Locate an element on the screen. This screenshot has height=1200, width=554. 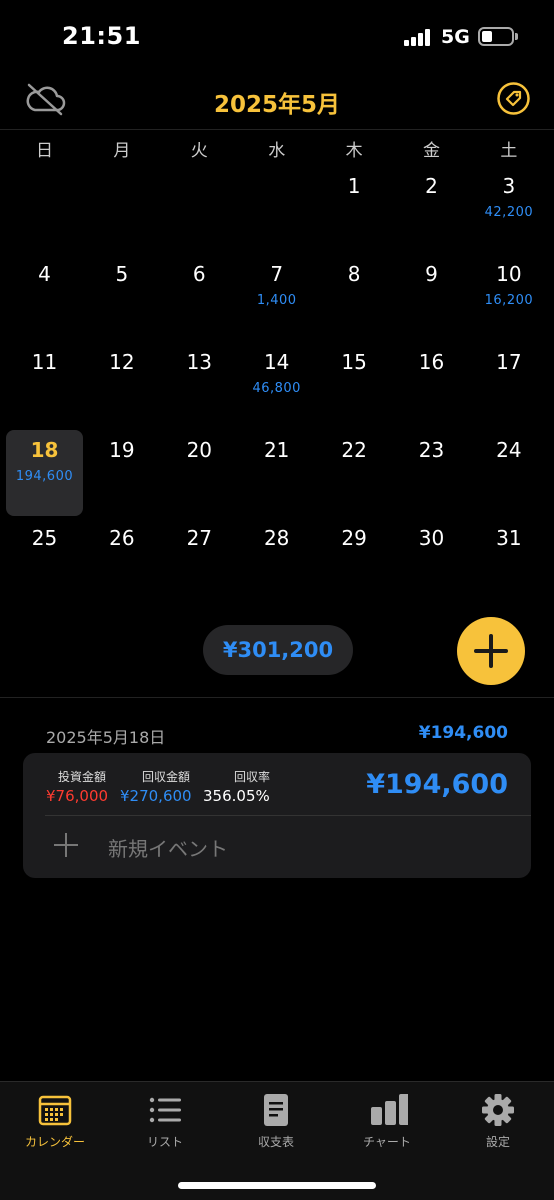
day-number: 6 is located at coordinates (199, 274).